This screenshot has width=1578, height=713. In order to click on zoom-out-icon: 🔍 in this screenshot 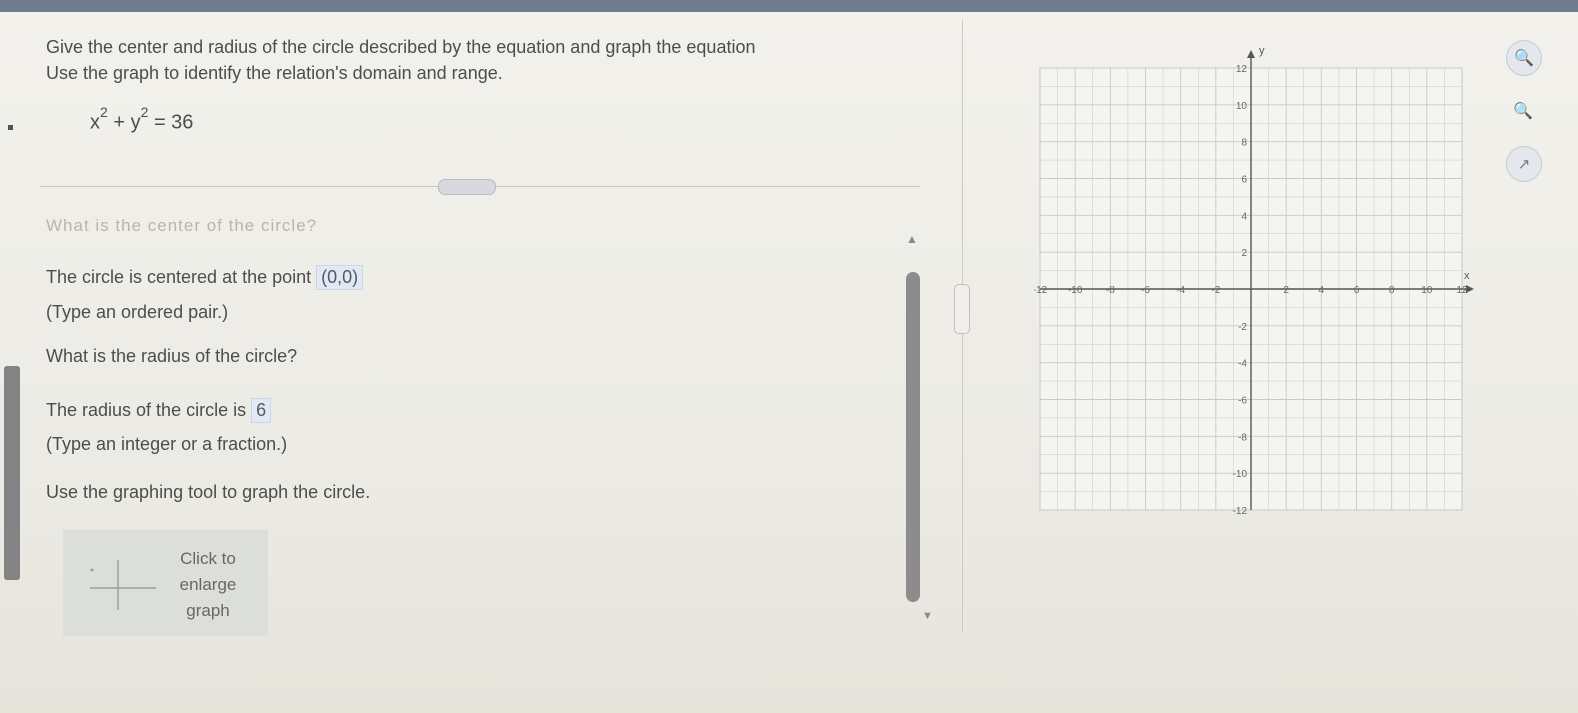, I will do `click(1523, 111)`.